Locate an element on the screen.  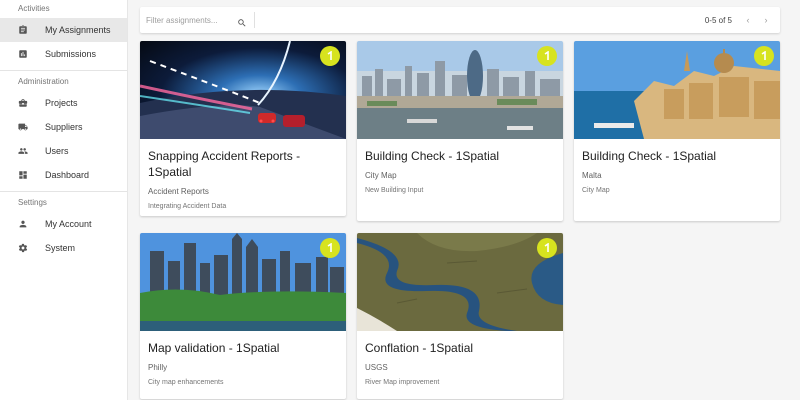
card-title: Conflation - 1Spatial is located at coordinates (419, 348).